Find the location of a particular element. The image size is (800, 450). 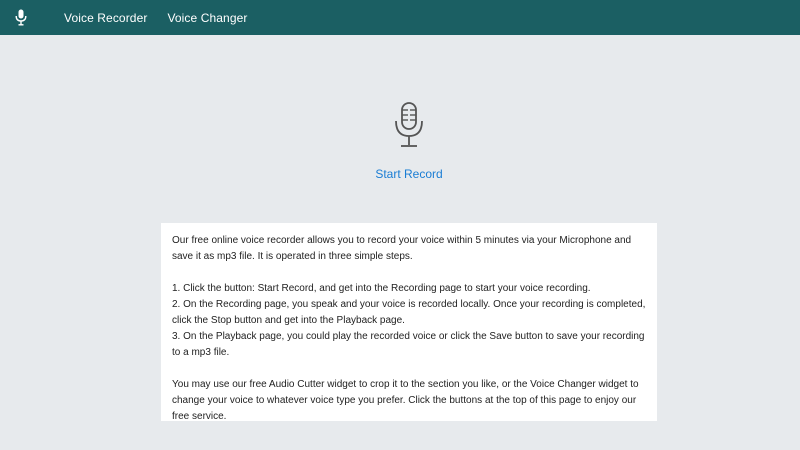

microphone-logo-svg is located at coordinates (21, 17).